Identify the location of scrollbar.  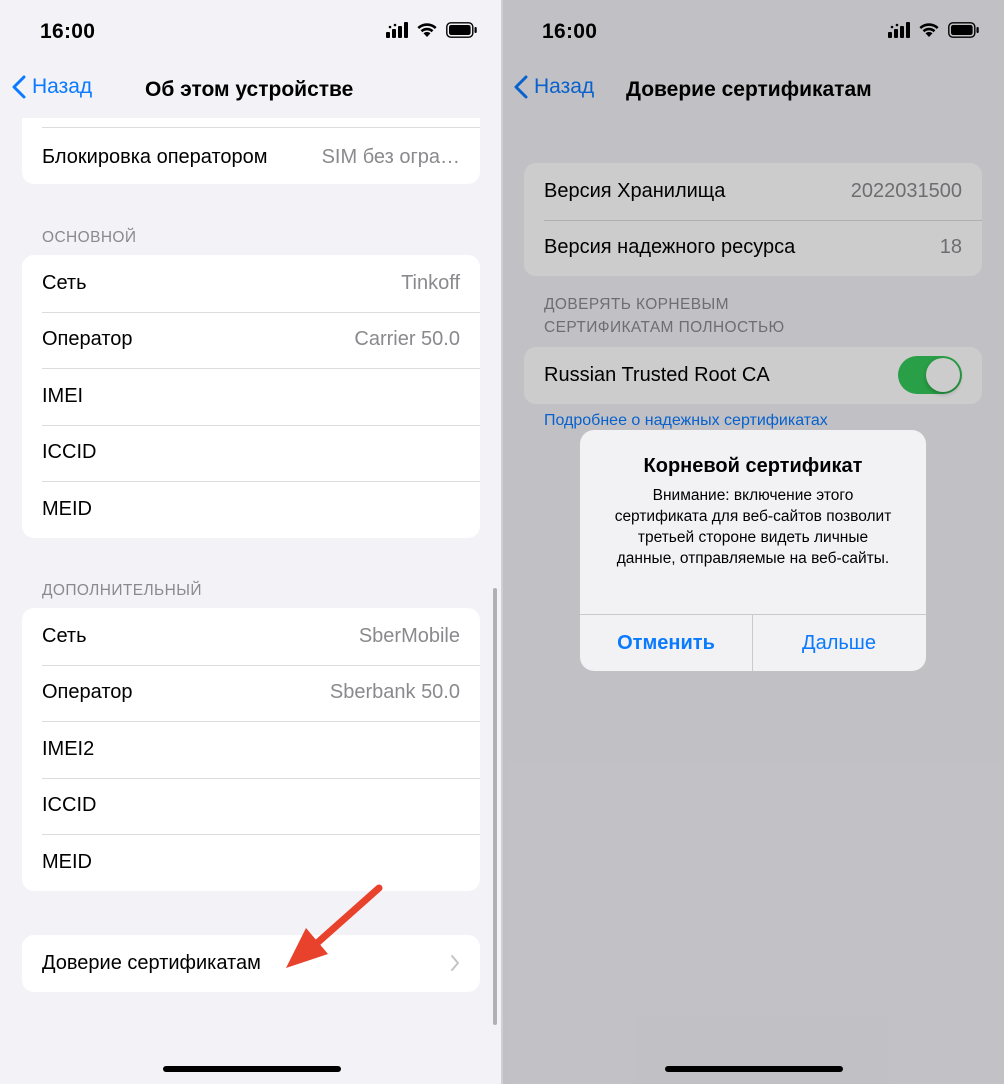
(495, 806).